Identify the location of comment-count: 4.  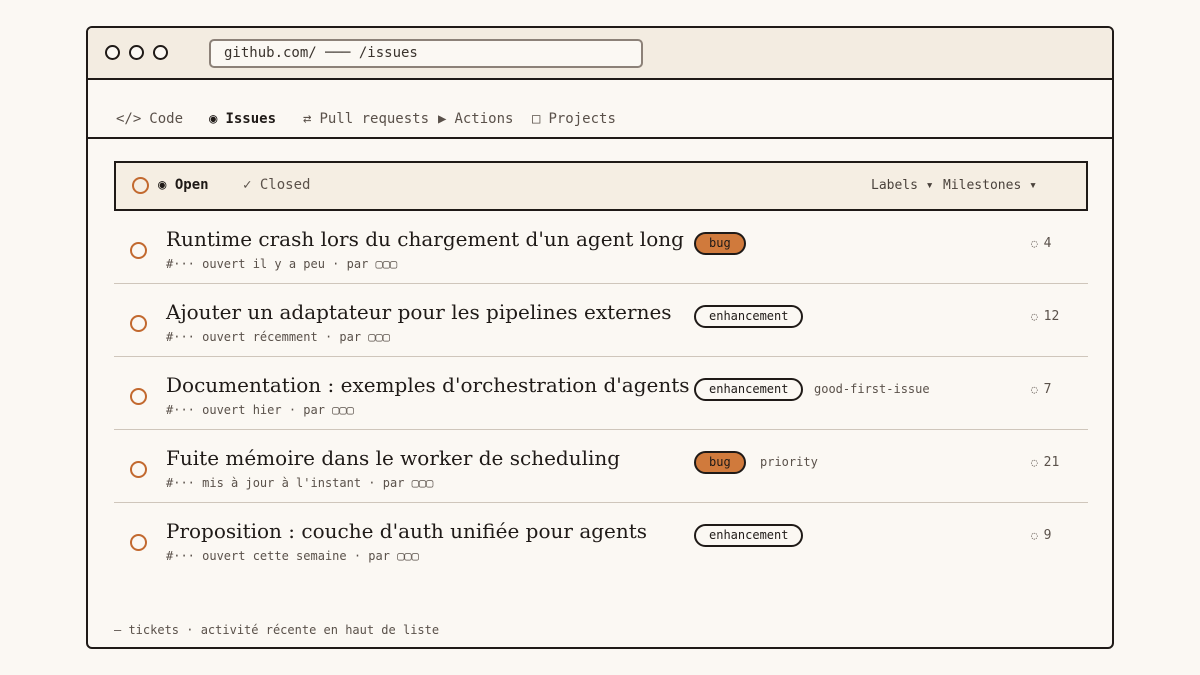
(1047, 243).